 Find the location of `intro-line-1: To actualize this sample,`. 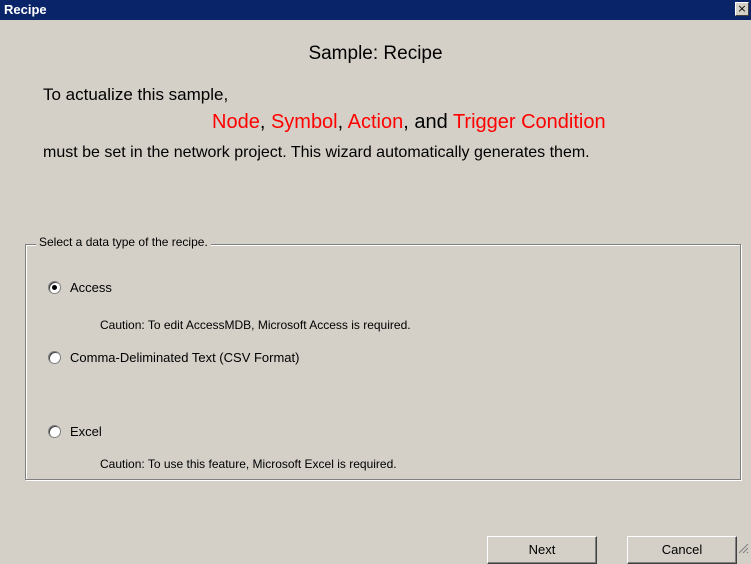

intro-line-1: To actualize this sample, is located at coordinates (136, 94).